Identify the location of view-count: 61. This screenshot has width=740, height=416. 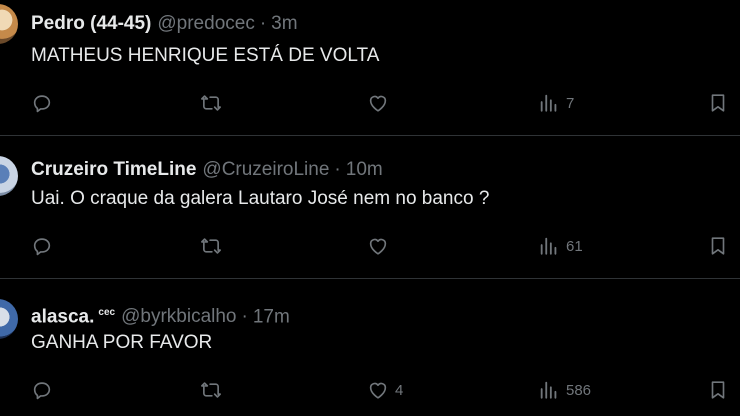
(574, 246).